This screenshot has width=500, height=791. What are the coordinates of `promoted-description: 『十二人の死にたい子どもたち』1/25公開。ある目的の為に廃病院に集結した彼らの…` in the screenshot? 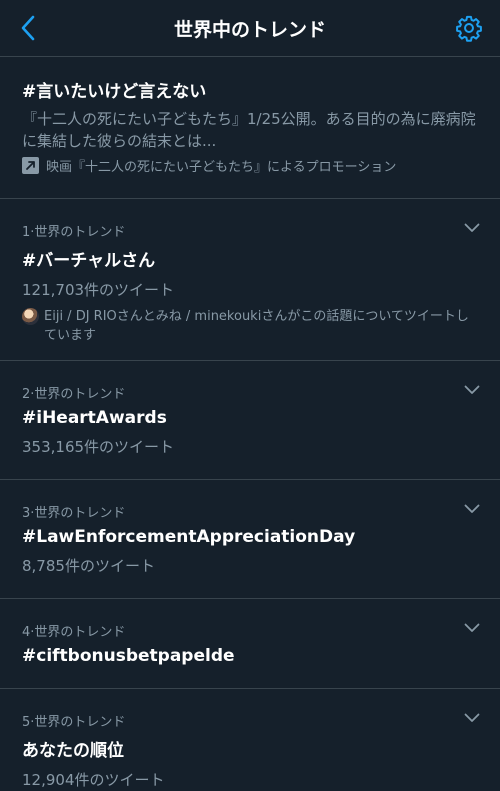 It's located at (249, 130).